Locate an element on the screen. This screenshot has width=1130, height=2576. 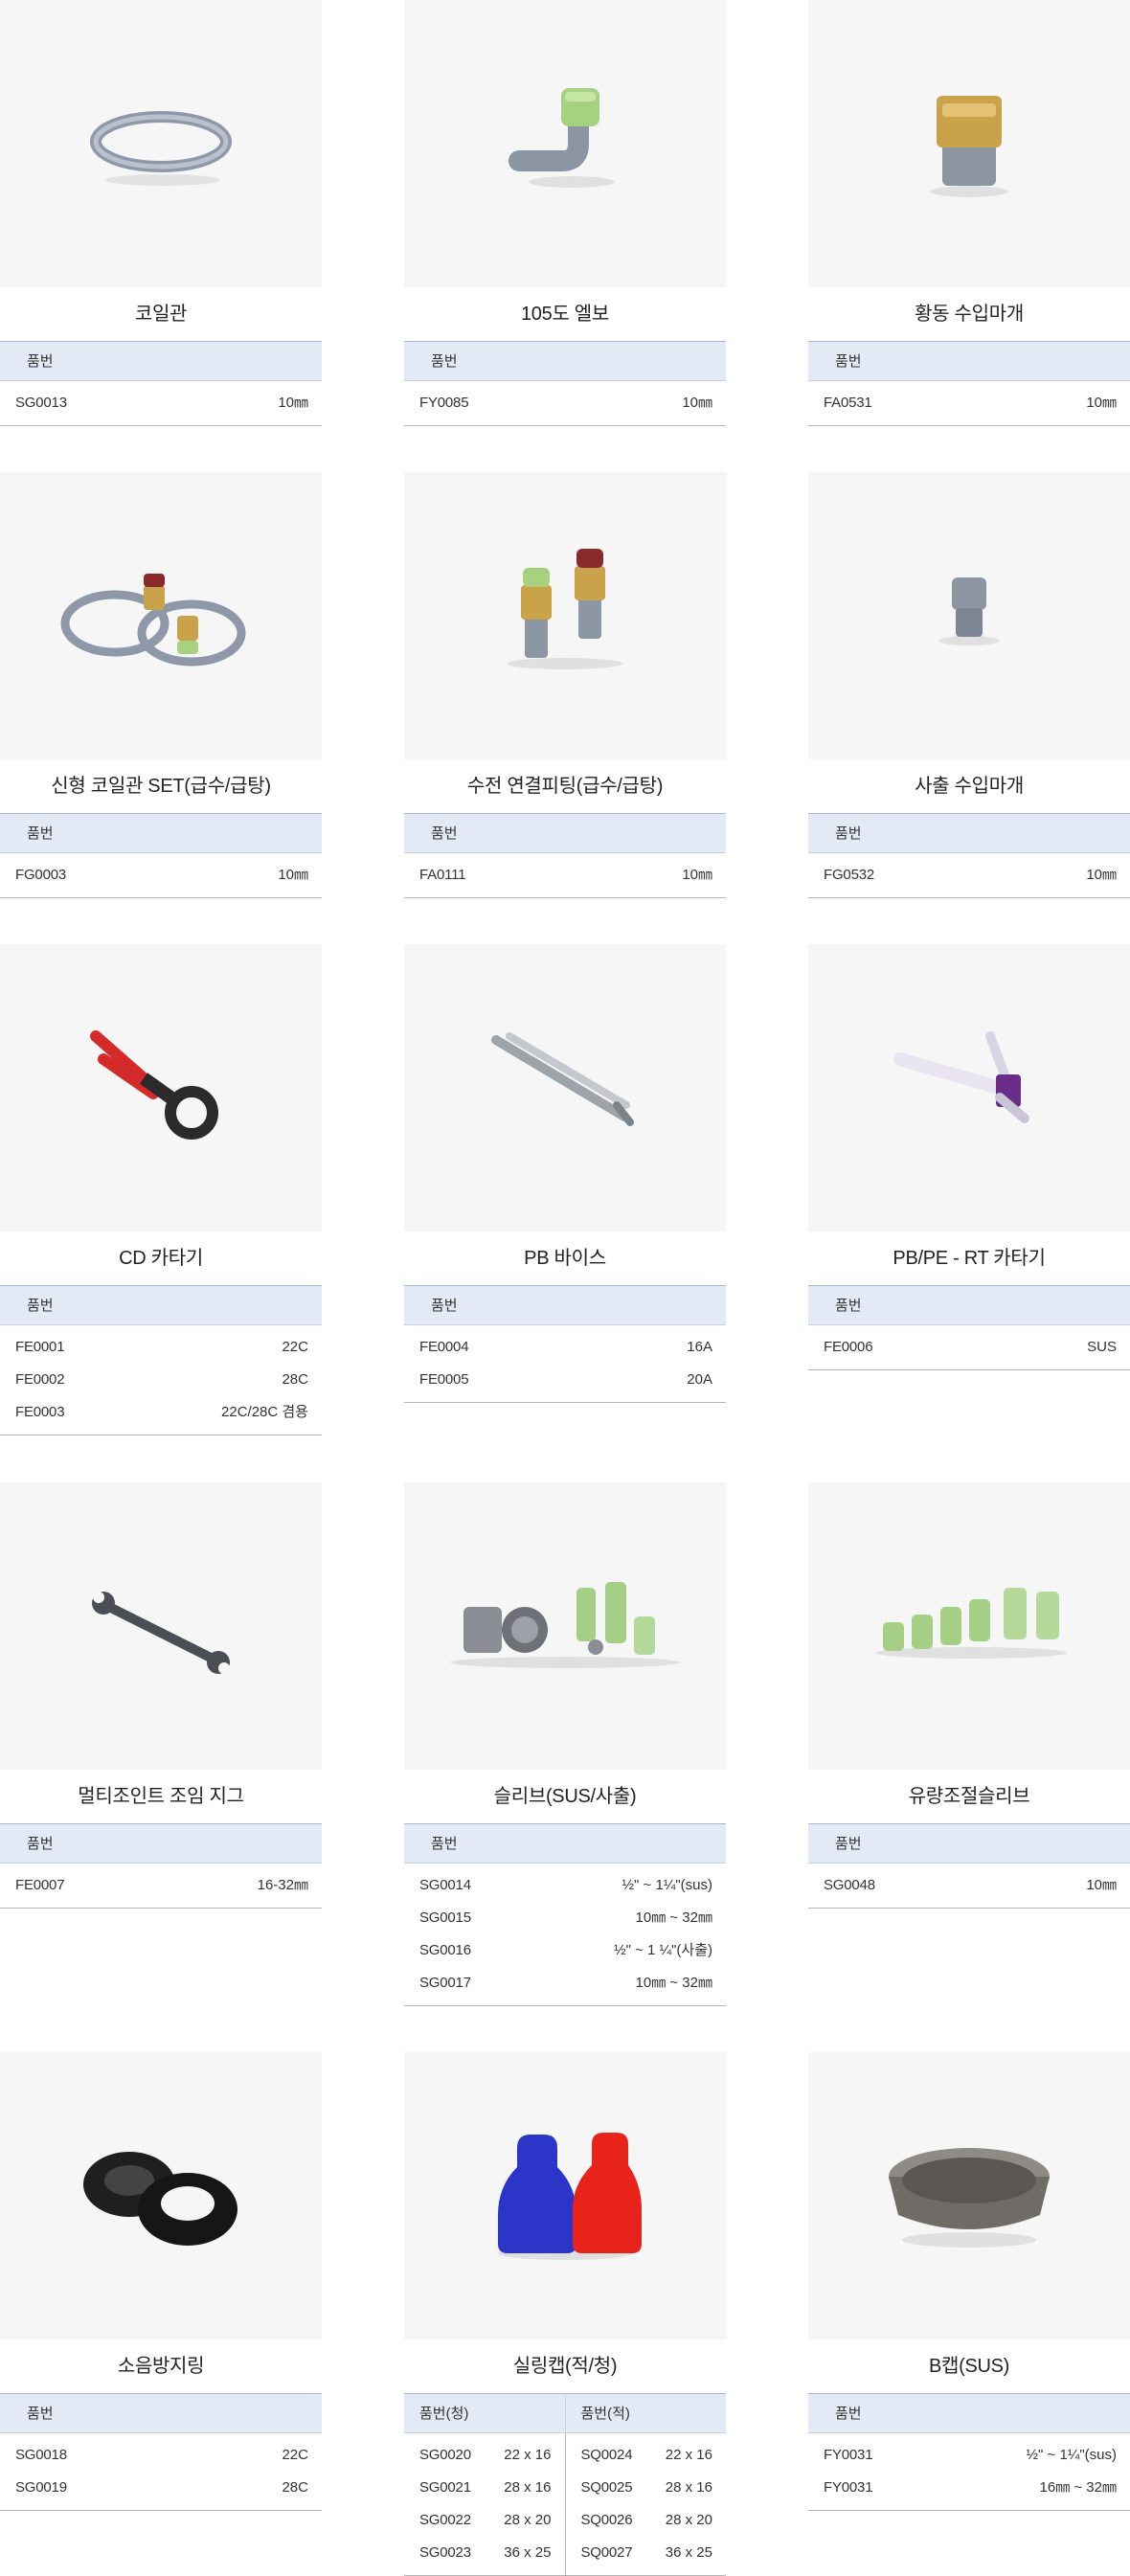
product-title: 105도 엘보 is located at coordinates (565, 314).